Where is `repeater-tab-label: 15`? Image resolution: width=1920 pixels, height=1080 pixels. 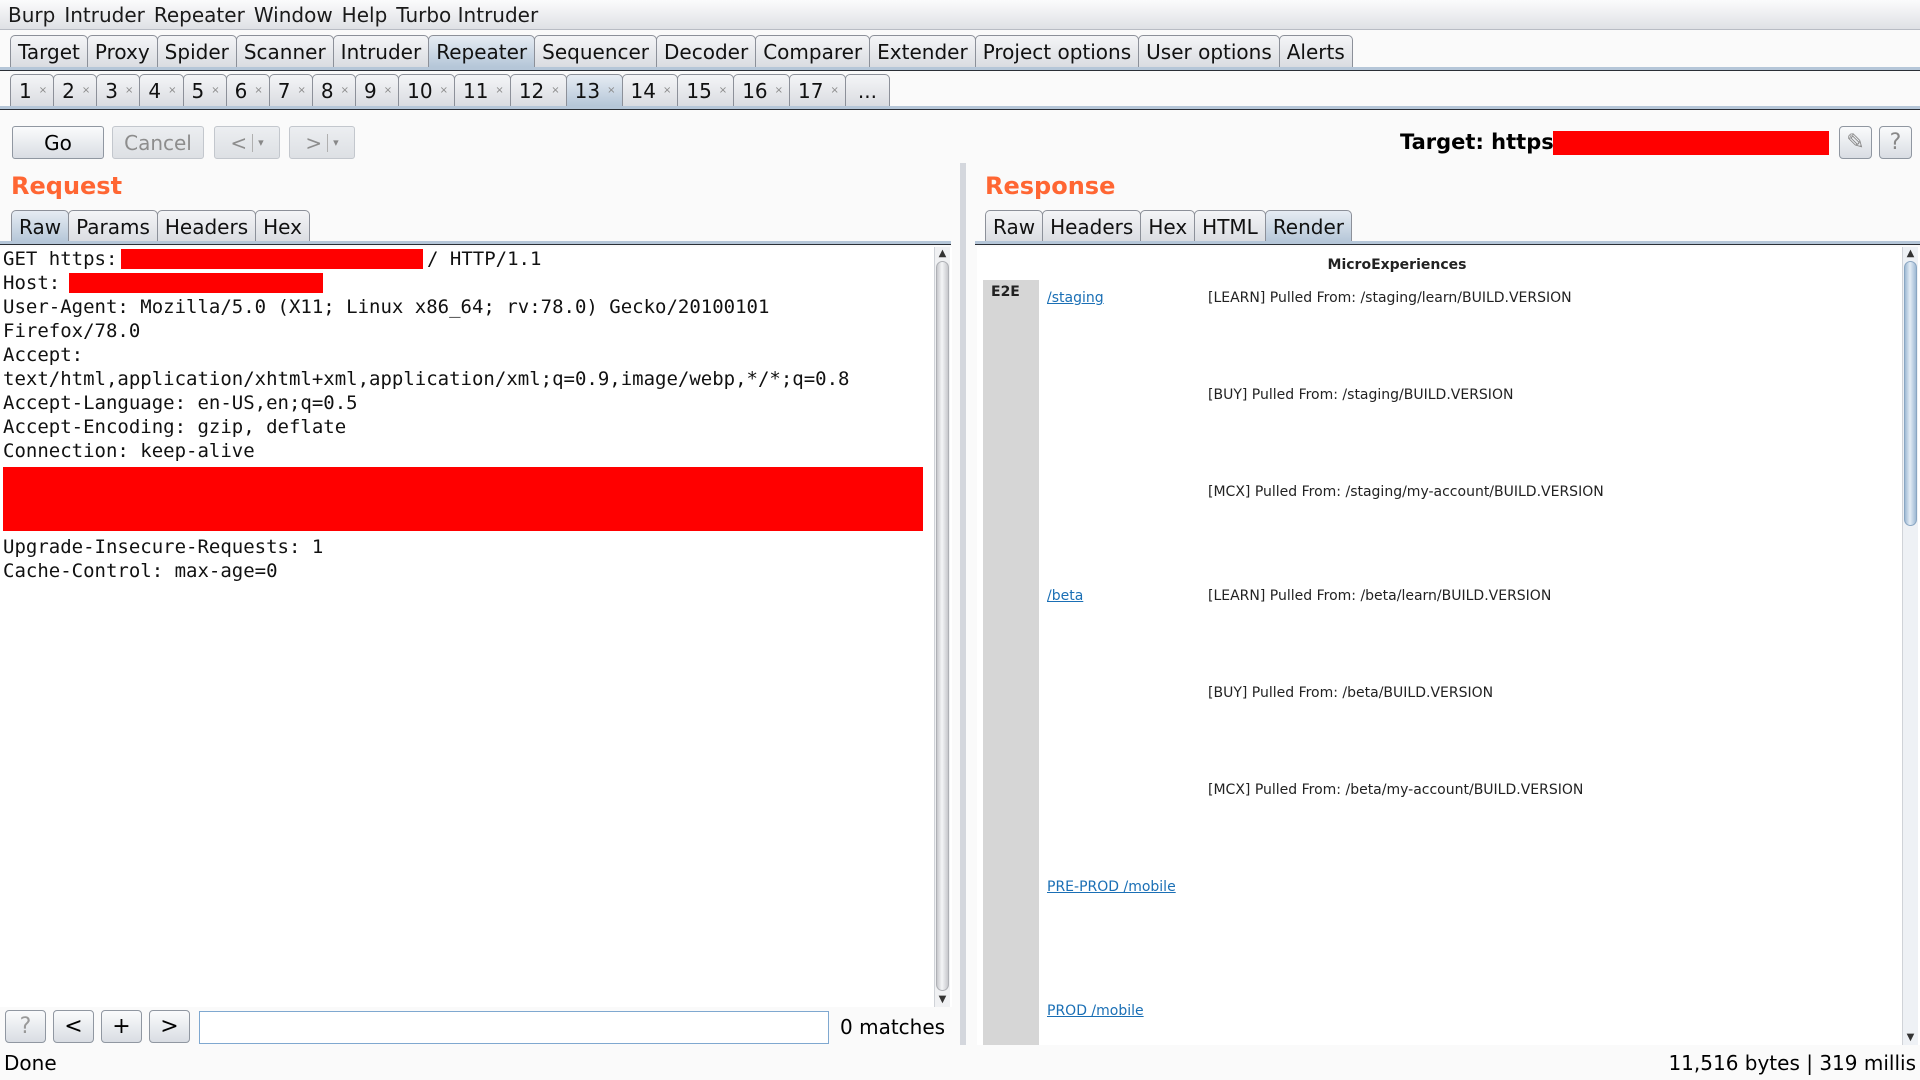 repeater-tab-label: 15 is located at coordinates (699, 90).